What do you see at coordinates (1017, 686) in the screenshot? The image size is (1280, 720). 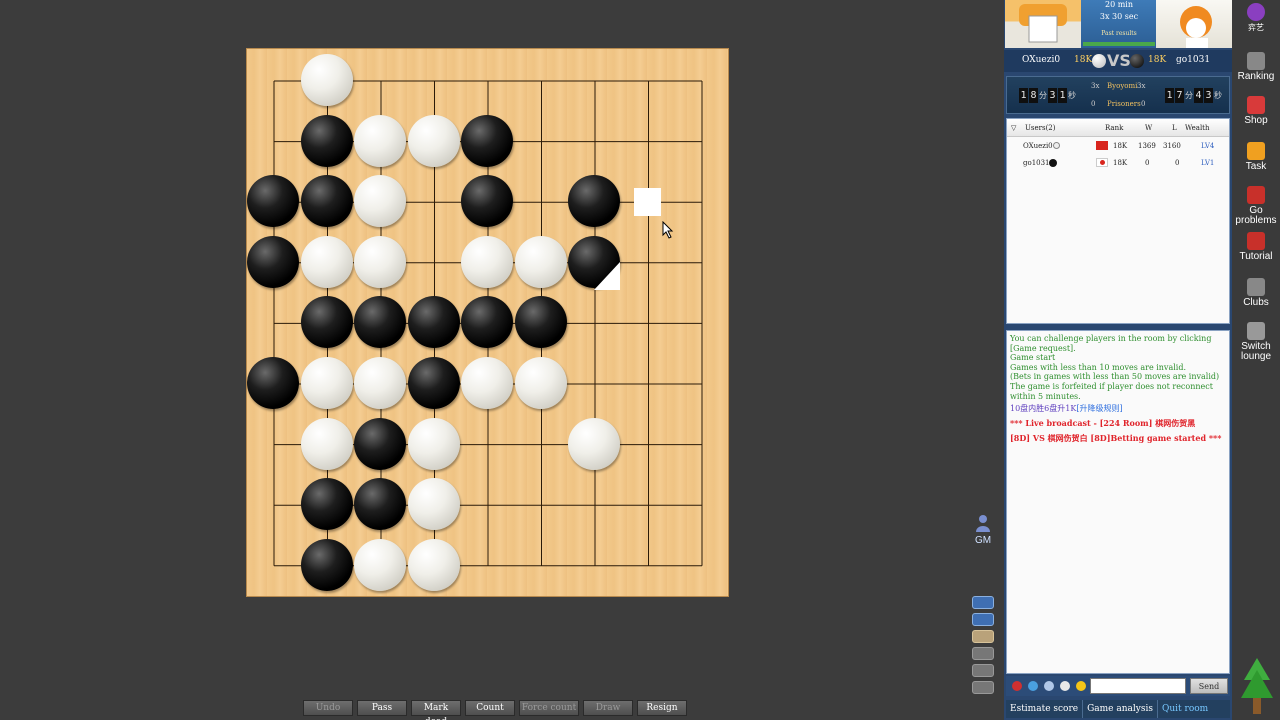 I see `block-icon` at bounding box center [1017, 686].